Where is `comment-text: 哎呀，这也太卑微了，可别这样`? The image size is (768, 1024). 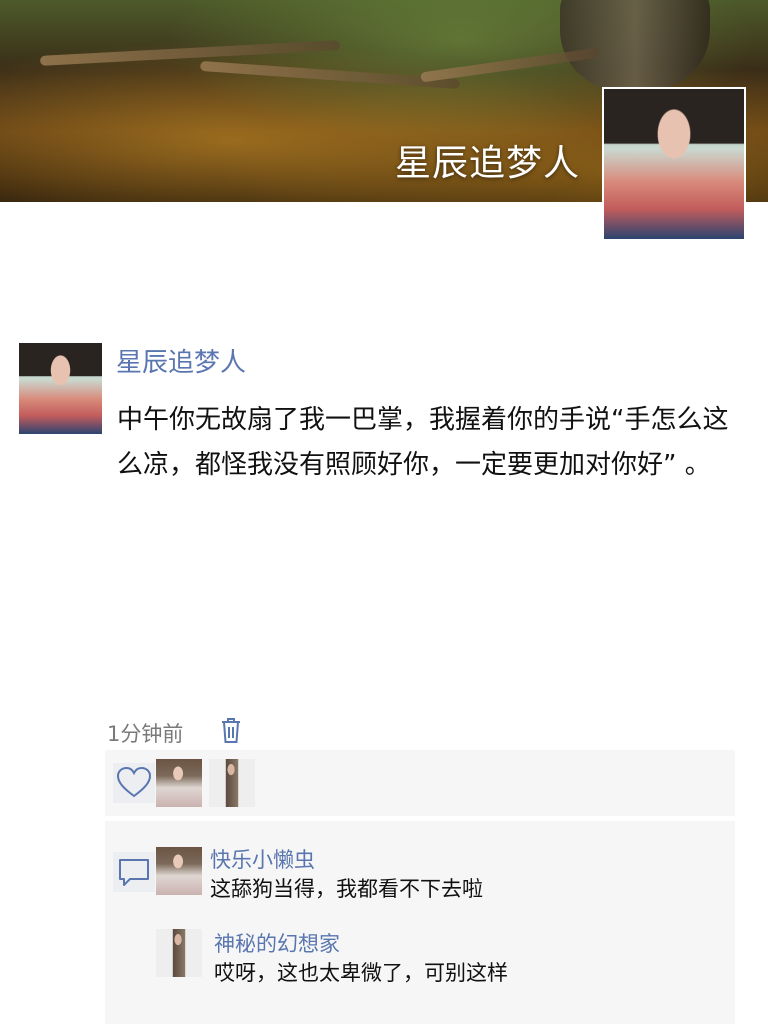 comment-text: 哎呀，这也太卑微了，可别这样 is located at coordinates (361, 973).